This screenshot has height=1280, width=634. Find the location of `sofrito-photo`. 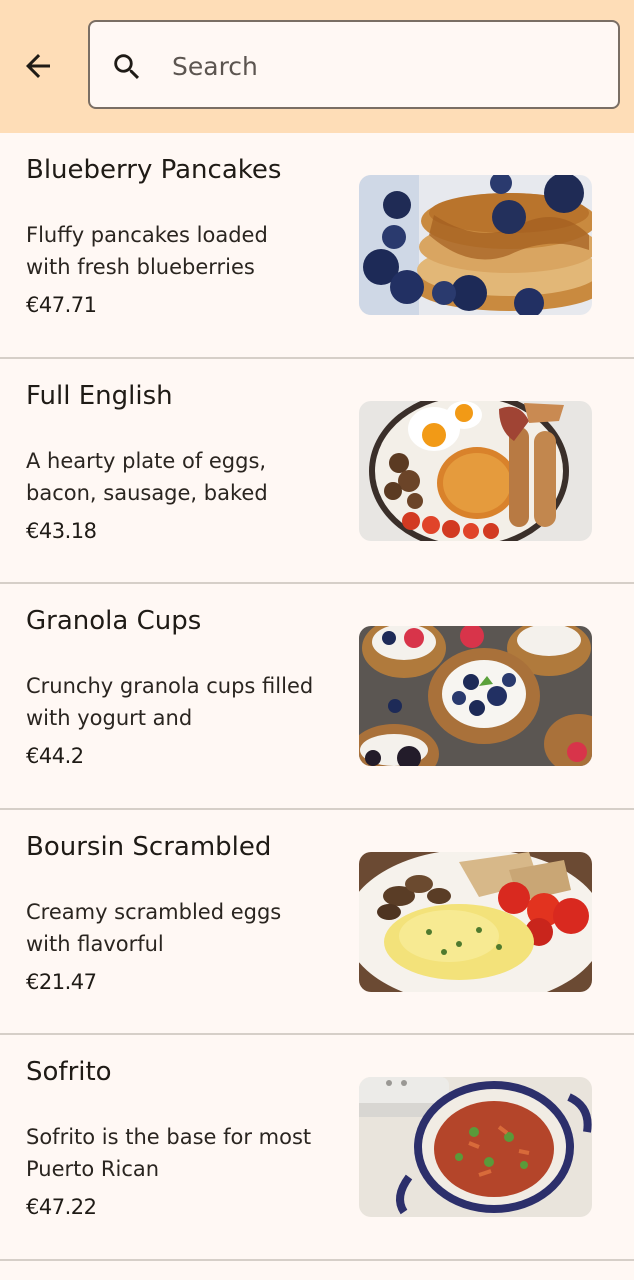

sofrito-photo is located at coordinates (475, 1147).